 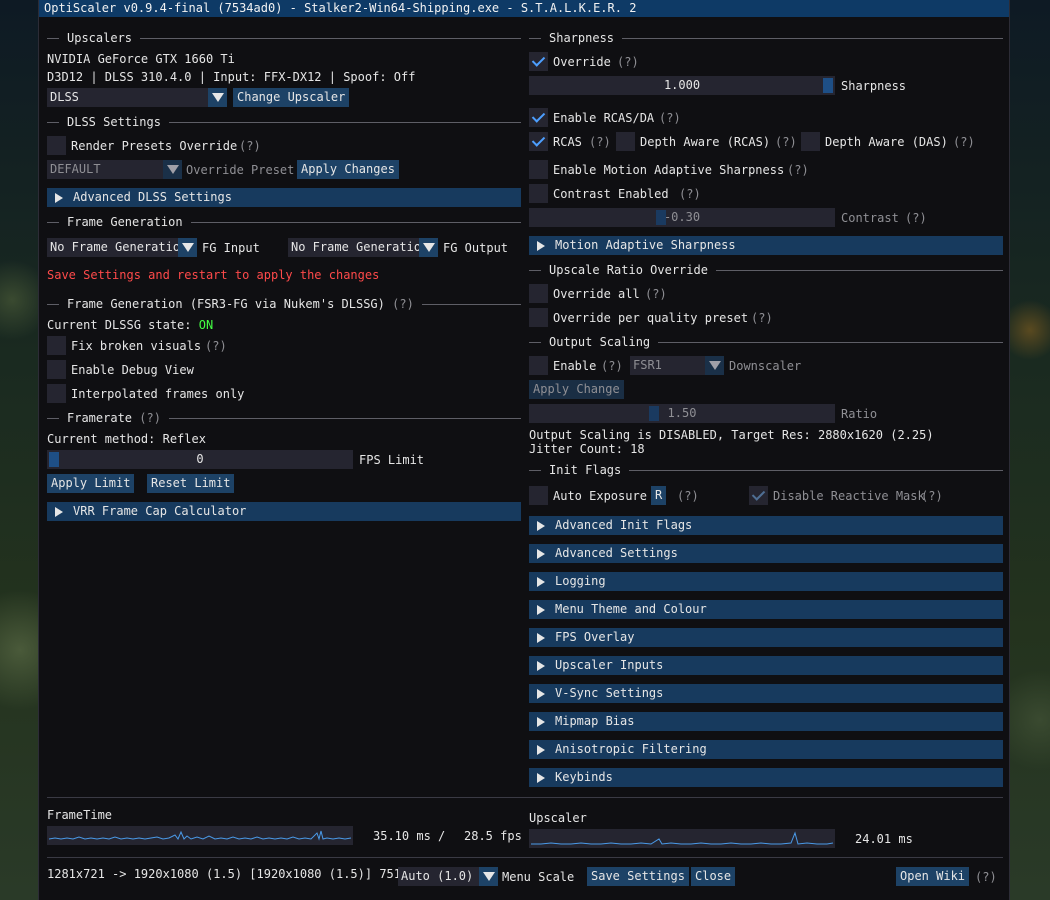 I want to click on sharpness-slider: 1.000, so click(x=682, y=85).